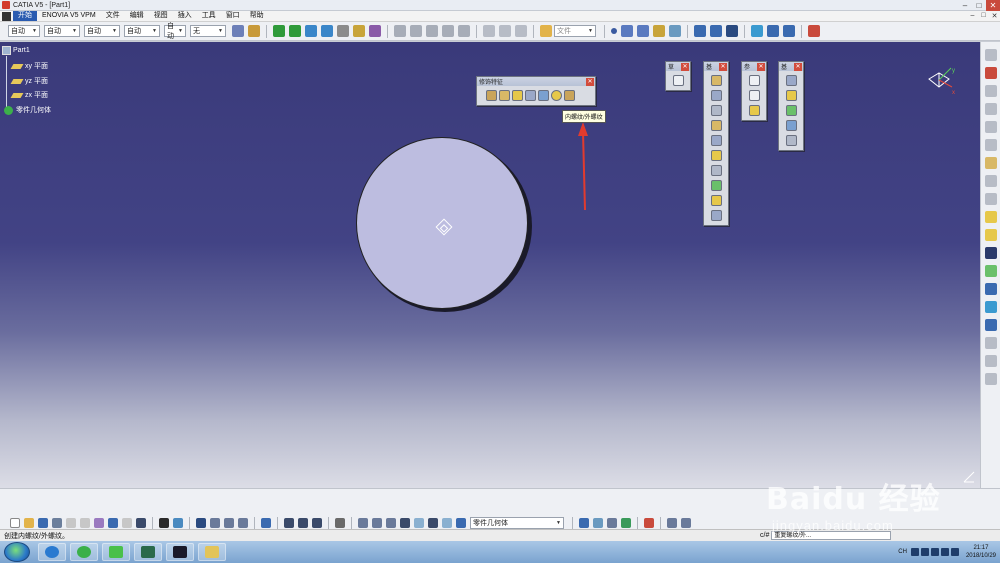 The width and height of the screenshot is (1000, 563). Describe the element at coordinates (791, 125) in the screenshot. I see `sew-surface-icon` at that location.